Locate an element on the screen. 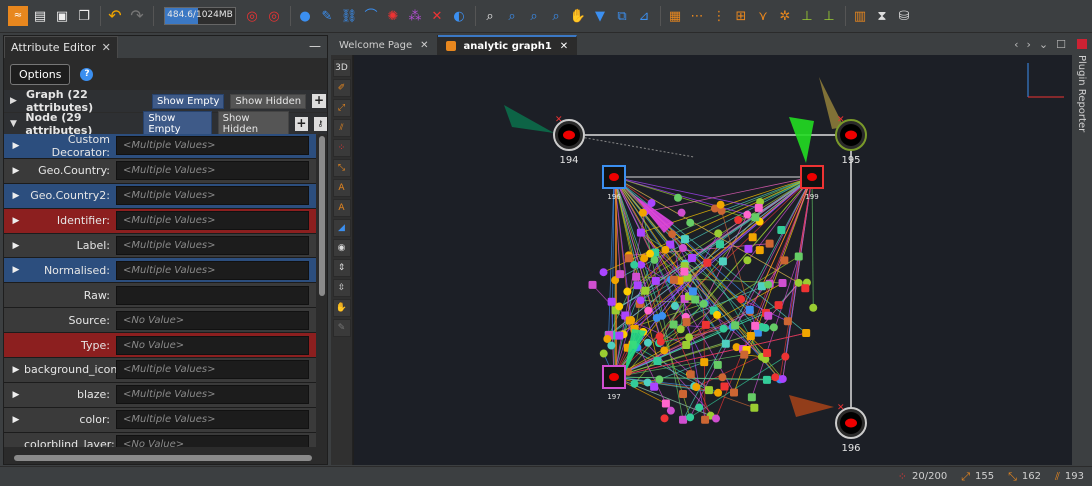 The image size is (1092, 486). star-icon: ✲ is located at coordinates (785, 16).